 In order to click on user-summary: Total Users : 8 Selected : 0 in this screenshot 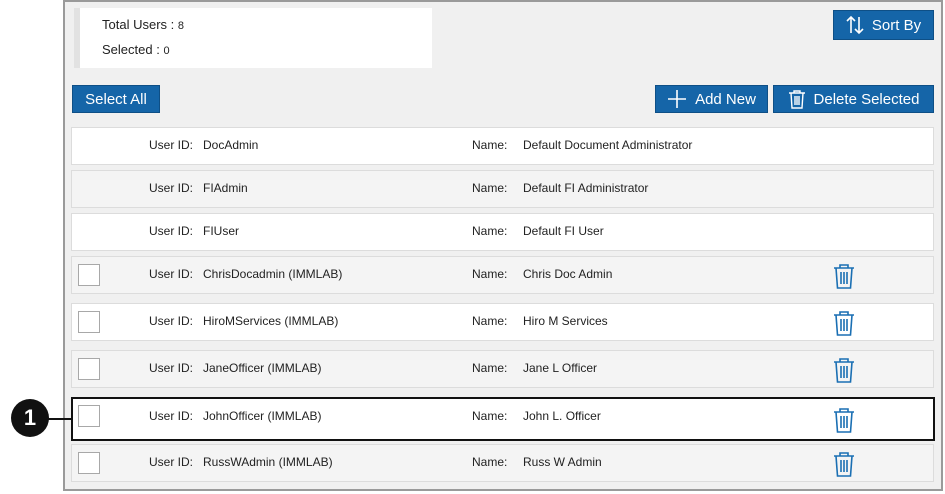, I will do `click(253, 38)`.